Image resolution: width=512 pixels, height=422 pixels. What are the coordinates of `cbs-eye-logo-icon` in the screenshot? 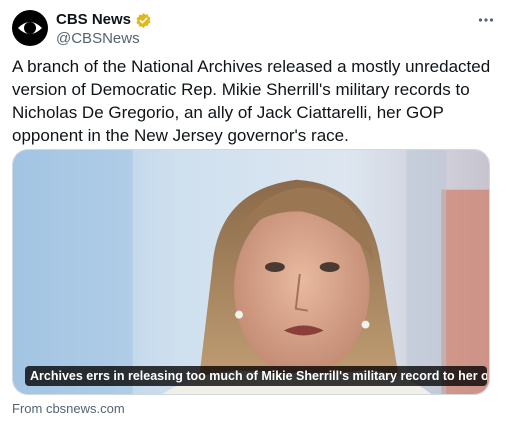 It's located at (30, 28).